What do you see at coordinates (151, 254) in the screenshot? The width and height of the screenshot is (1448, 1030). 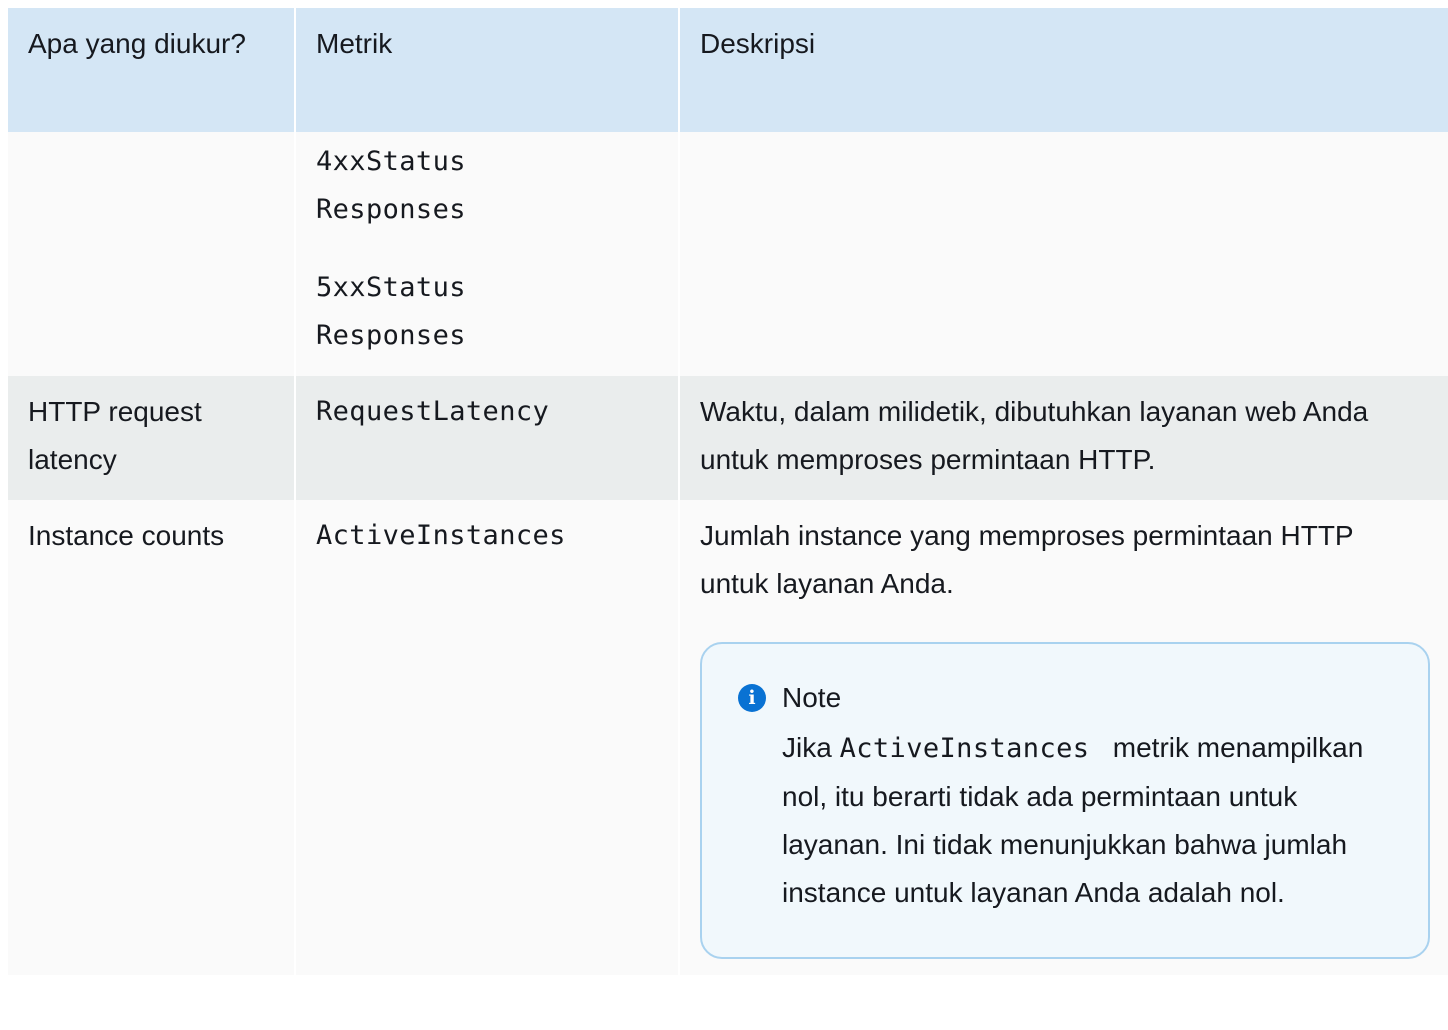 I see `cell-what-empty` at bounding box center [151, 254].